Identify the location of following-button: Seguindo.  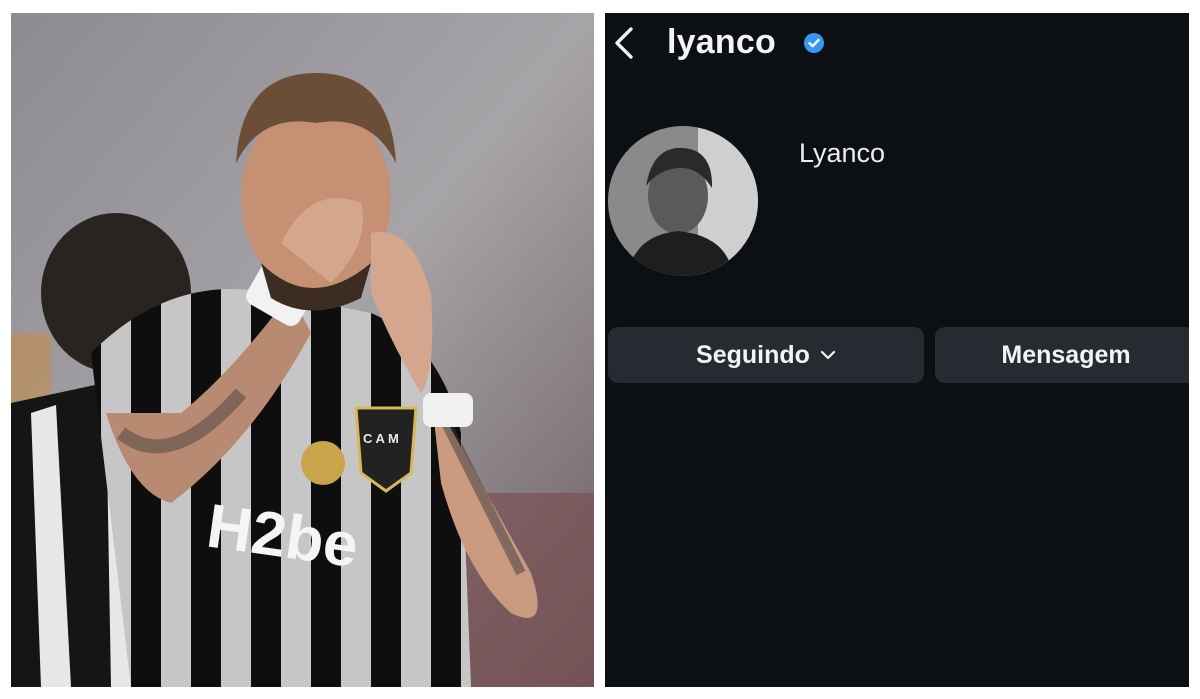
(766, 355).